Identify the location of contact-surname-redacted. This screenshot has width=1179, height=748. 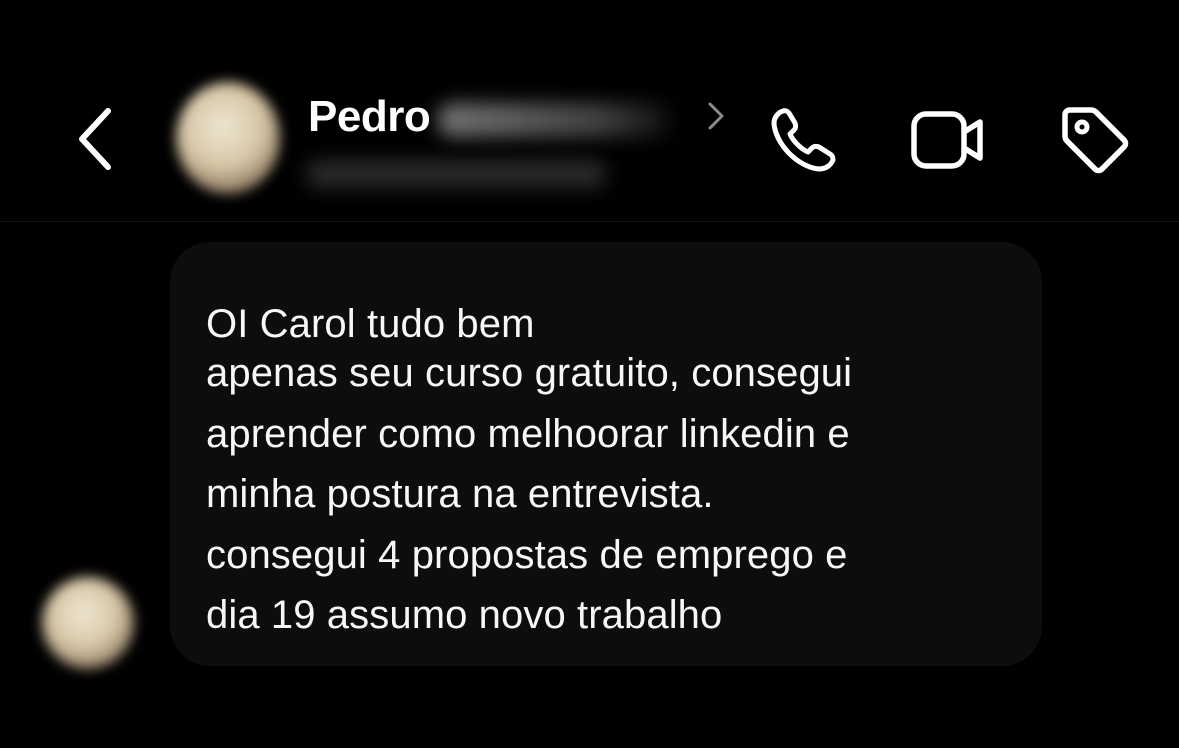
(554, 120).